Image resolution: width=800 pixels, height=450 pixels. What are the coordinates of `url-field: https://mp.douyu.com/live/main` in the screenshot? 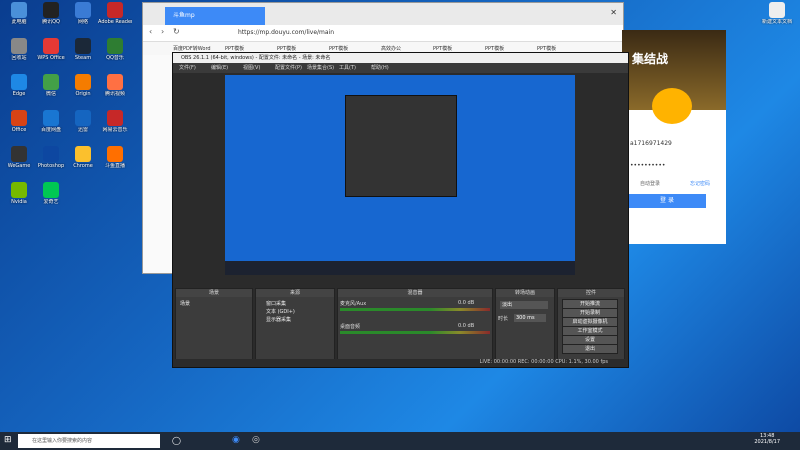 It's located at (338, 33).